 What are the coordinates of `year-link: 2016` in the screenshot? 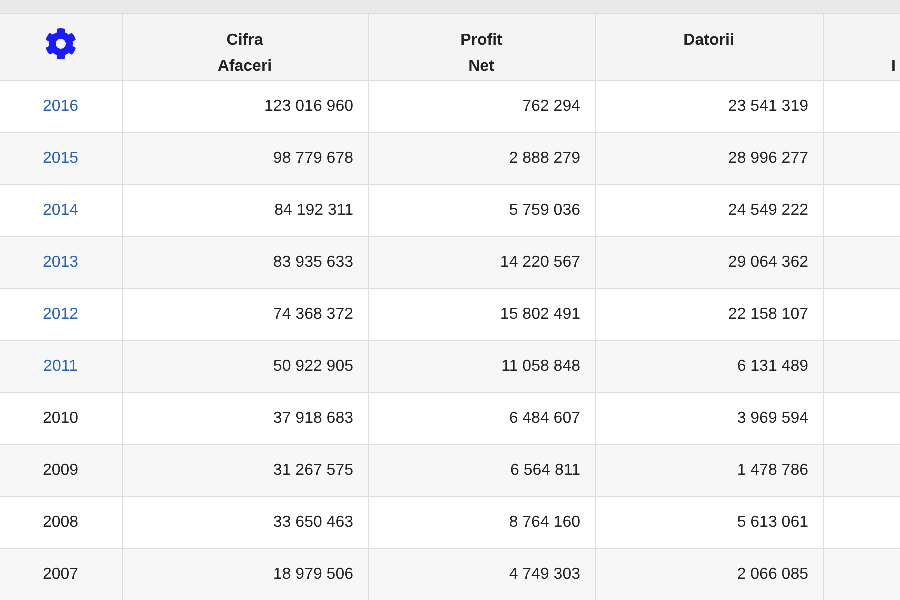 It's located at (60, 106).